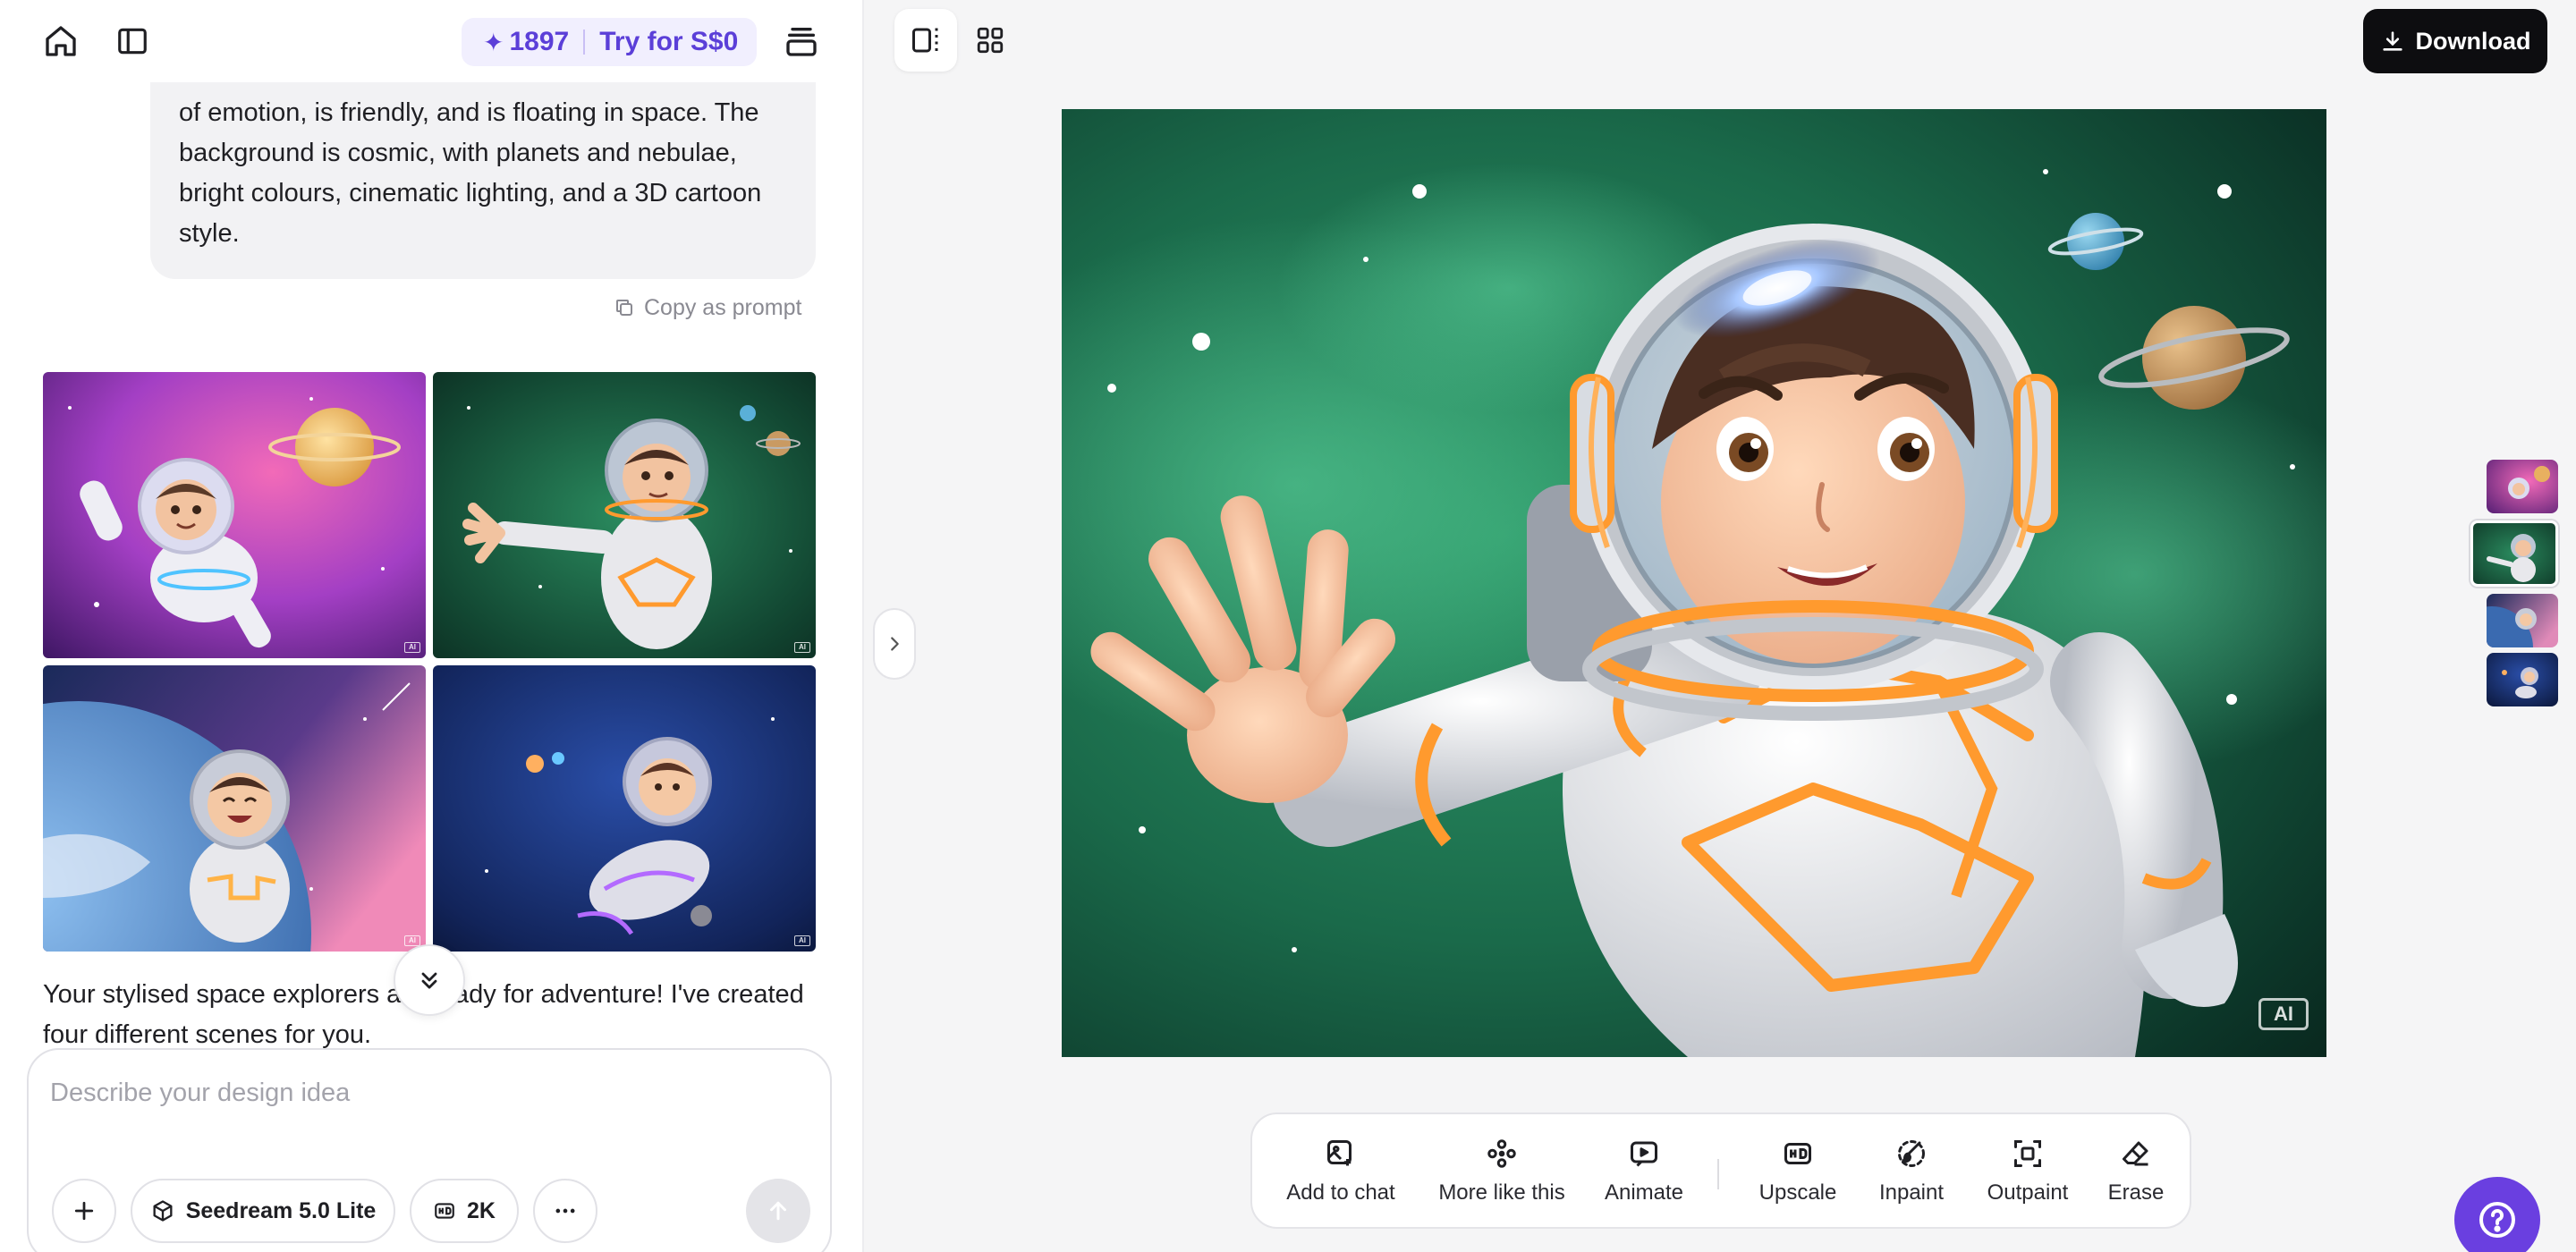  What do you see at coordinates (1501, 1192) in the screenshot?
I see `more-like-this-label: More like this` at bounding box center [1501, 1192].